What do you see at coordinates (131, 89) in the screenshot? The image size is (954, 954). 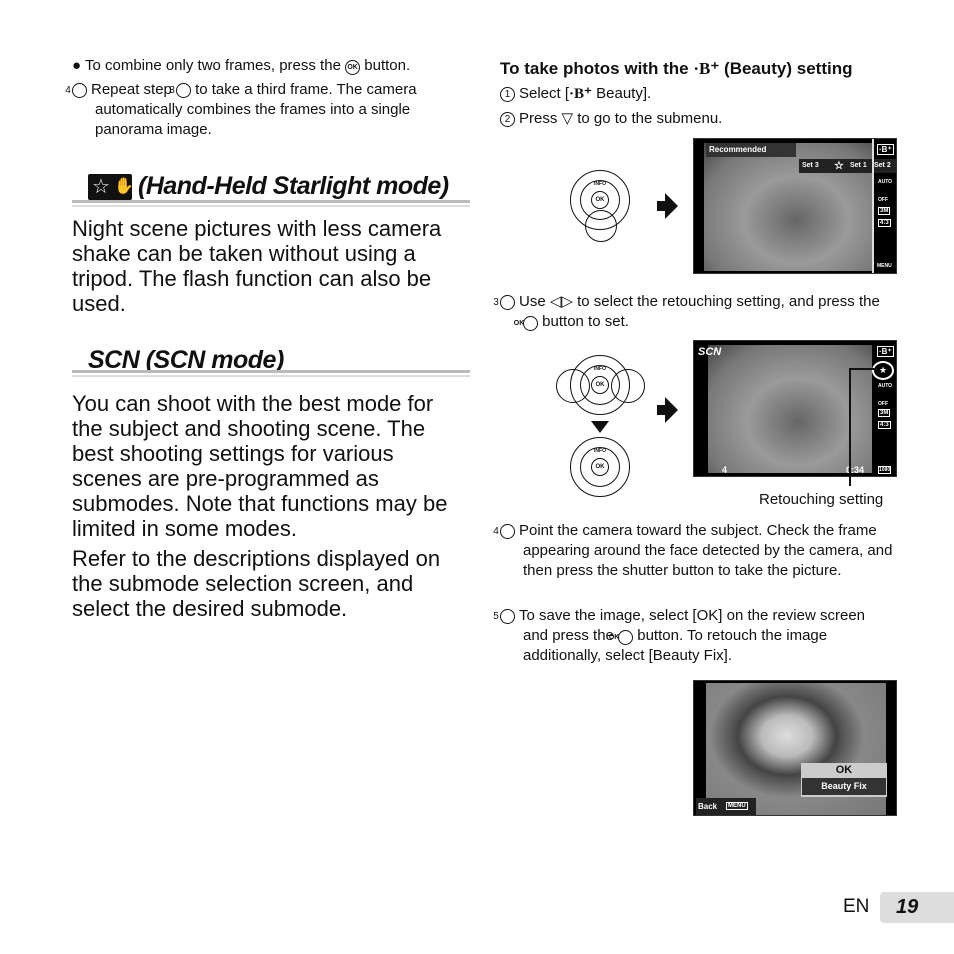 I see `step-text: Repeat step` at bounding box center [131, 89].